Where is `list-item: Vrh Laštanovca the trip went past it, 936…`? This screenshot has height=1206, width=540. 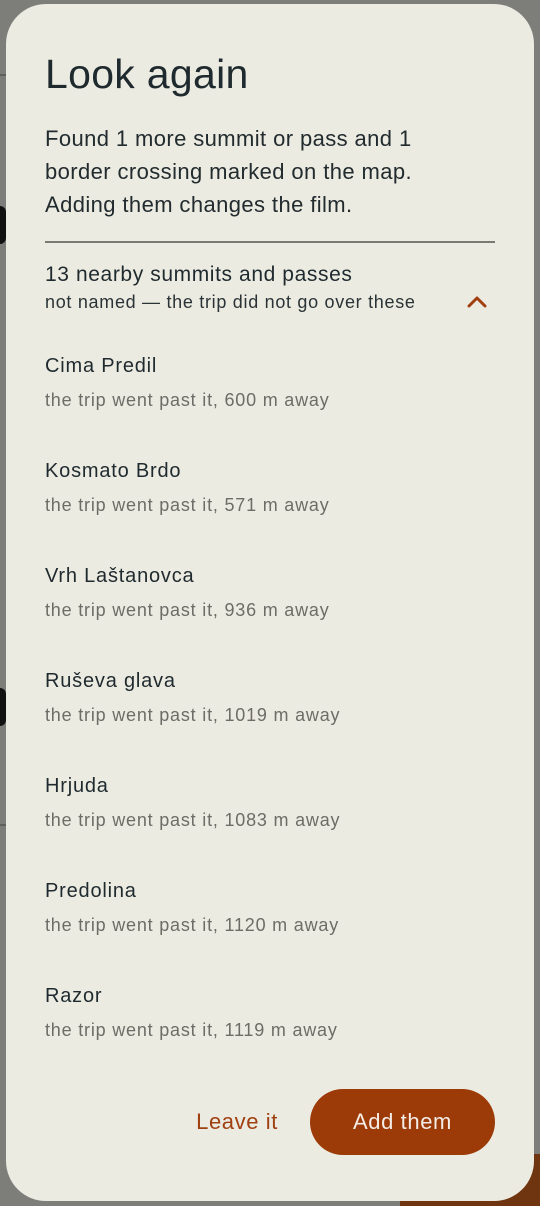
list-item: Vrh Laštanovca the trip went past it, 936… is located at coordinates (270, 601).